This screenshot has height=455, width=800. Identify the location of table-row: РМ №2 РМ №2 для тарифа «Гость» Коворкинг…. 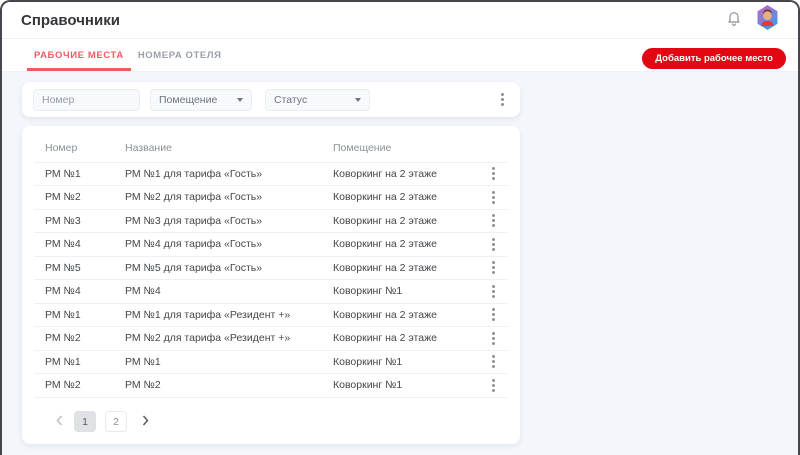
(271, 197).